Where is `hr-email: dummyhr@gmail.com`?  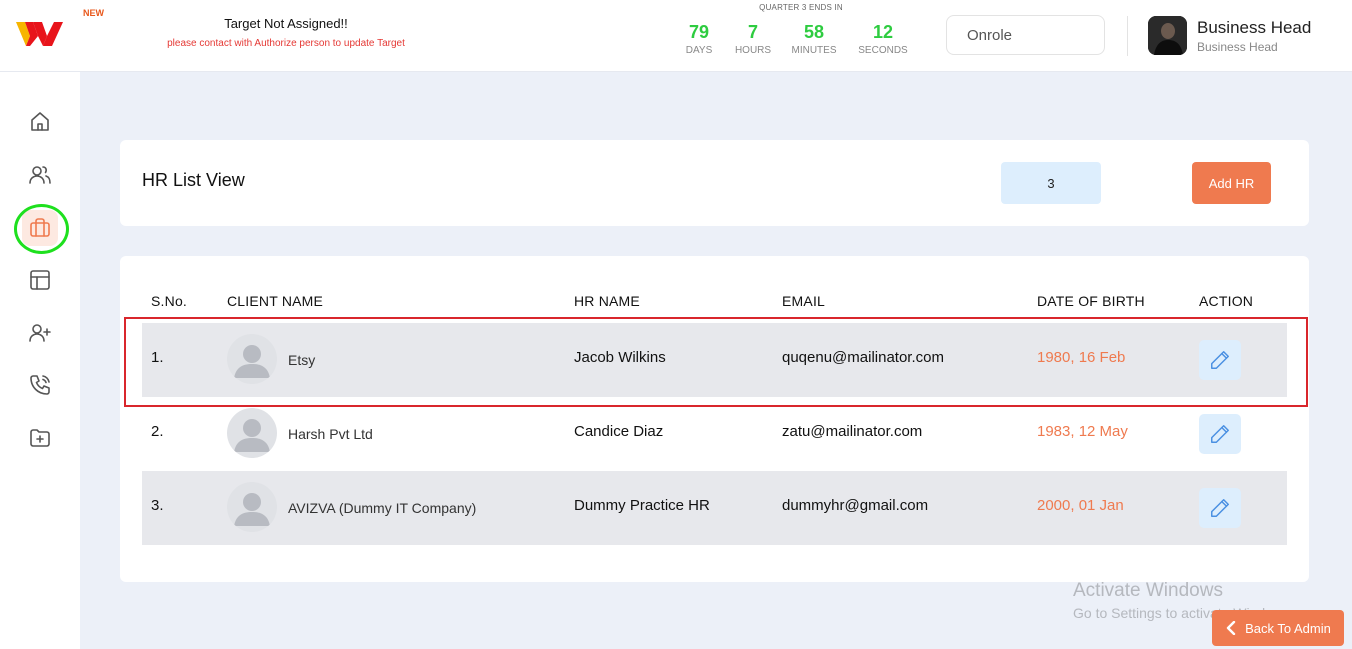 hr-email: dummyhr@gmail.com is located at coordinates (855, 505).